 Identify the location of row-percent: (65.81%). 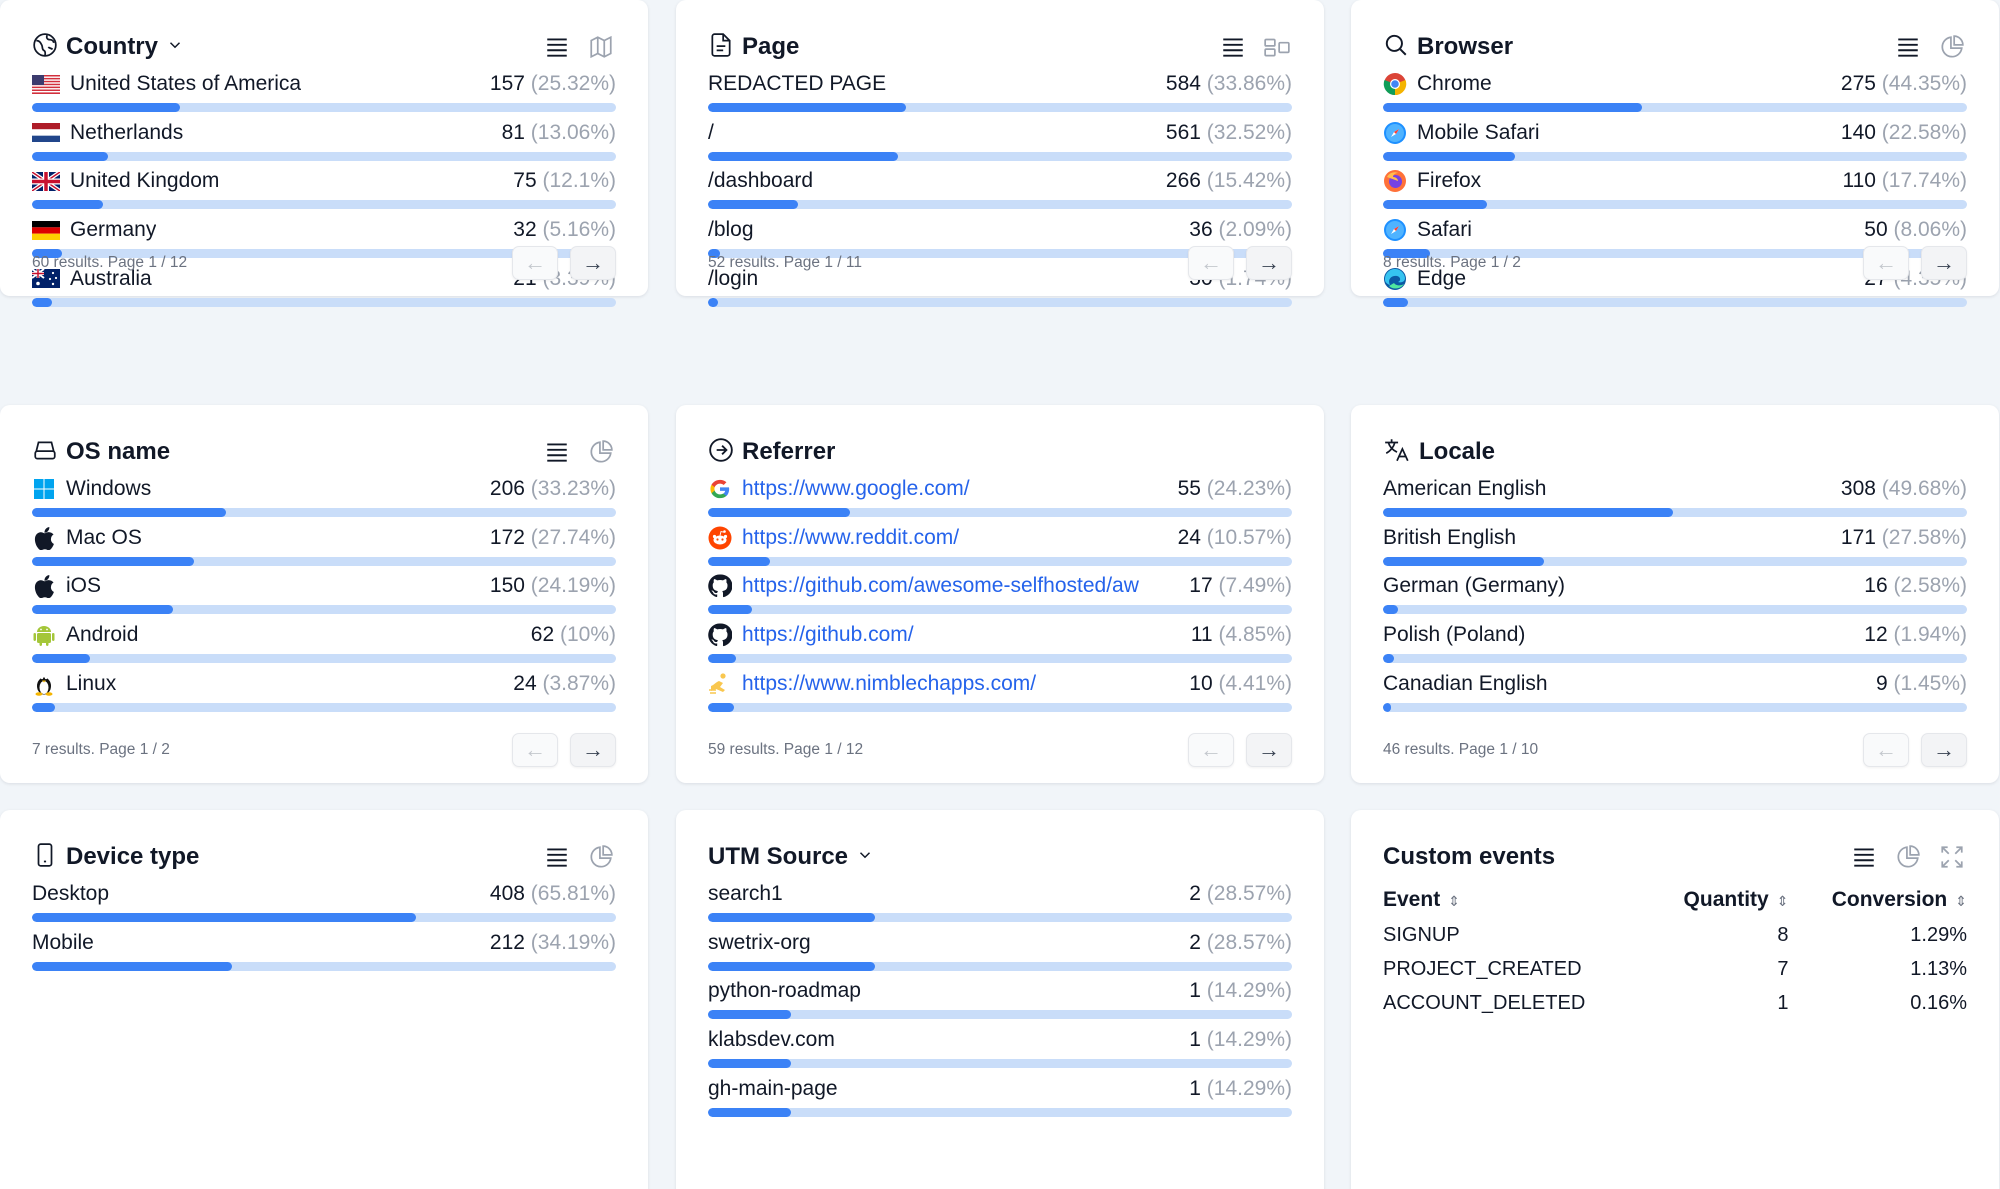
(573, 893).